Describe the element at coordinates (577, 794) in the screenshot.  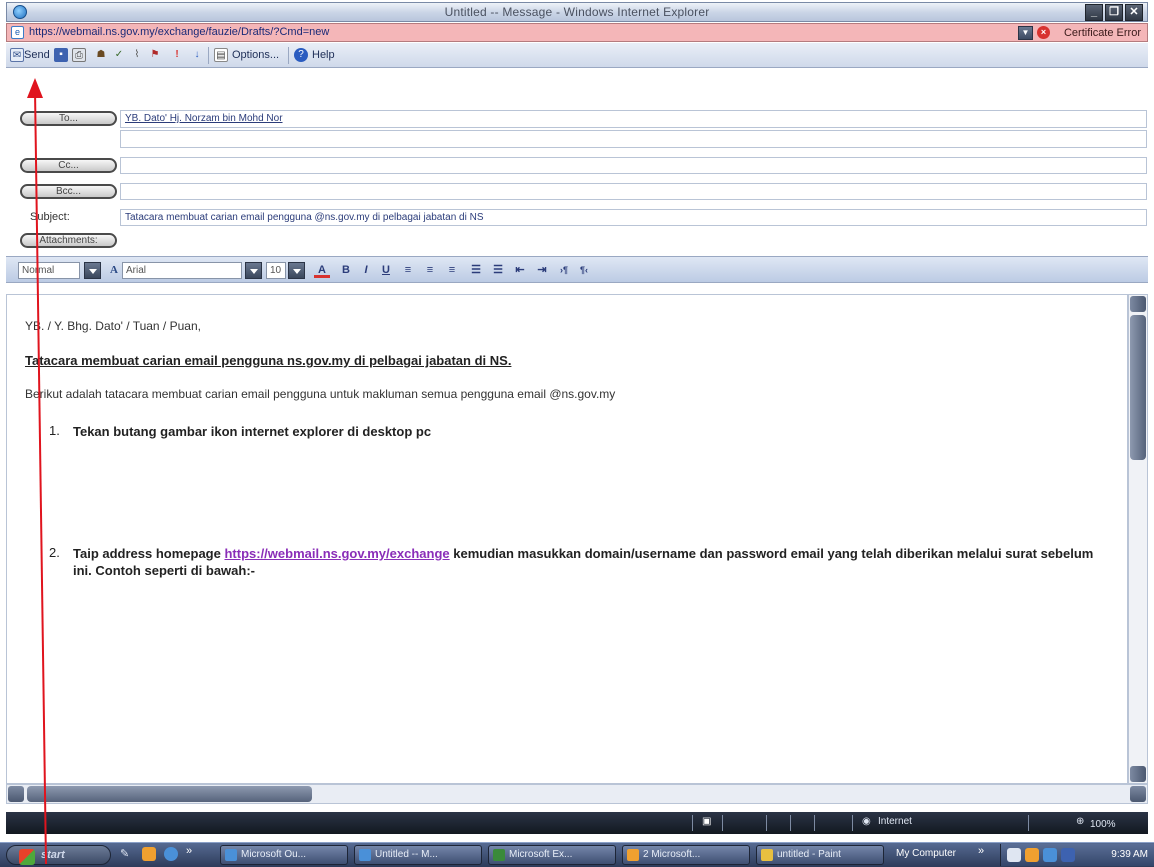
I see `horizontal-scrollbar` at that location.